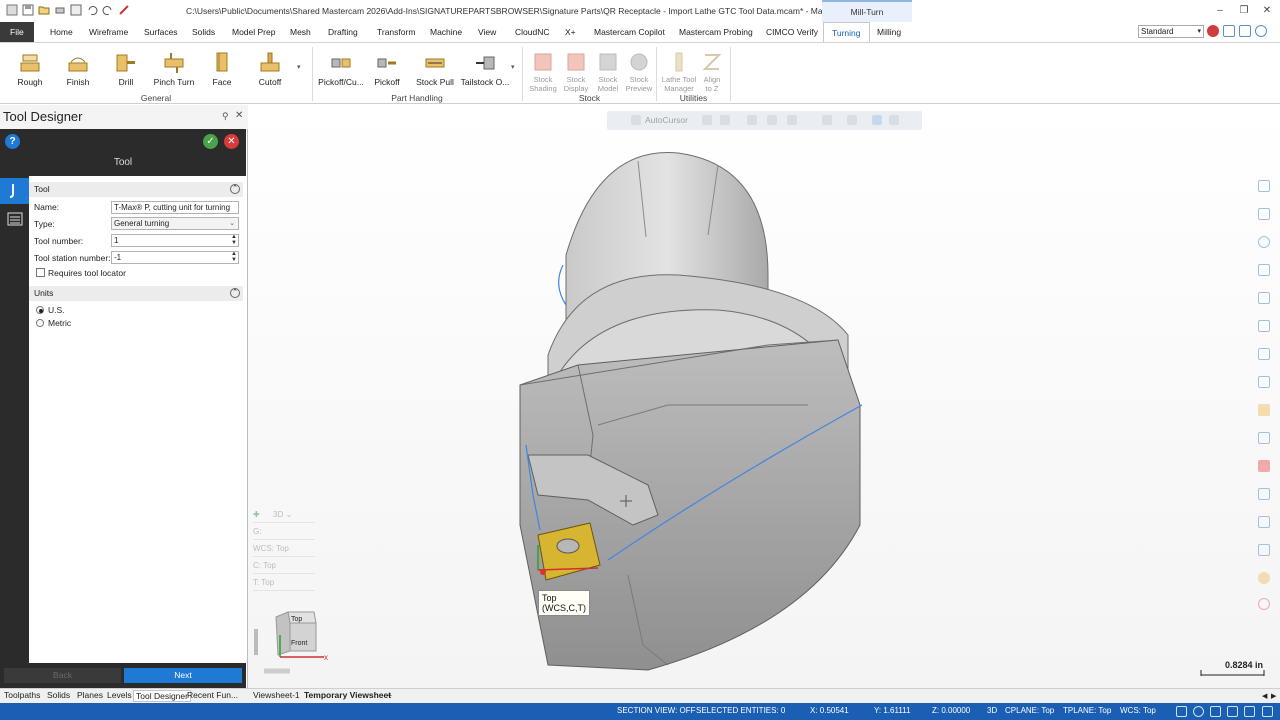 The height and width of the screenshot is (720, 1280). I want to click on tab-cimco-verify: CIMCO Verify, so click(792, 32).